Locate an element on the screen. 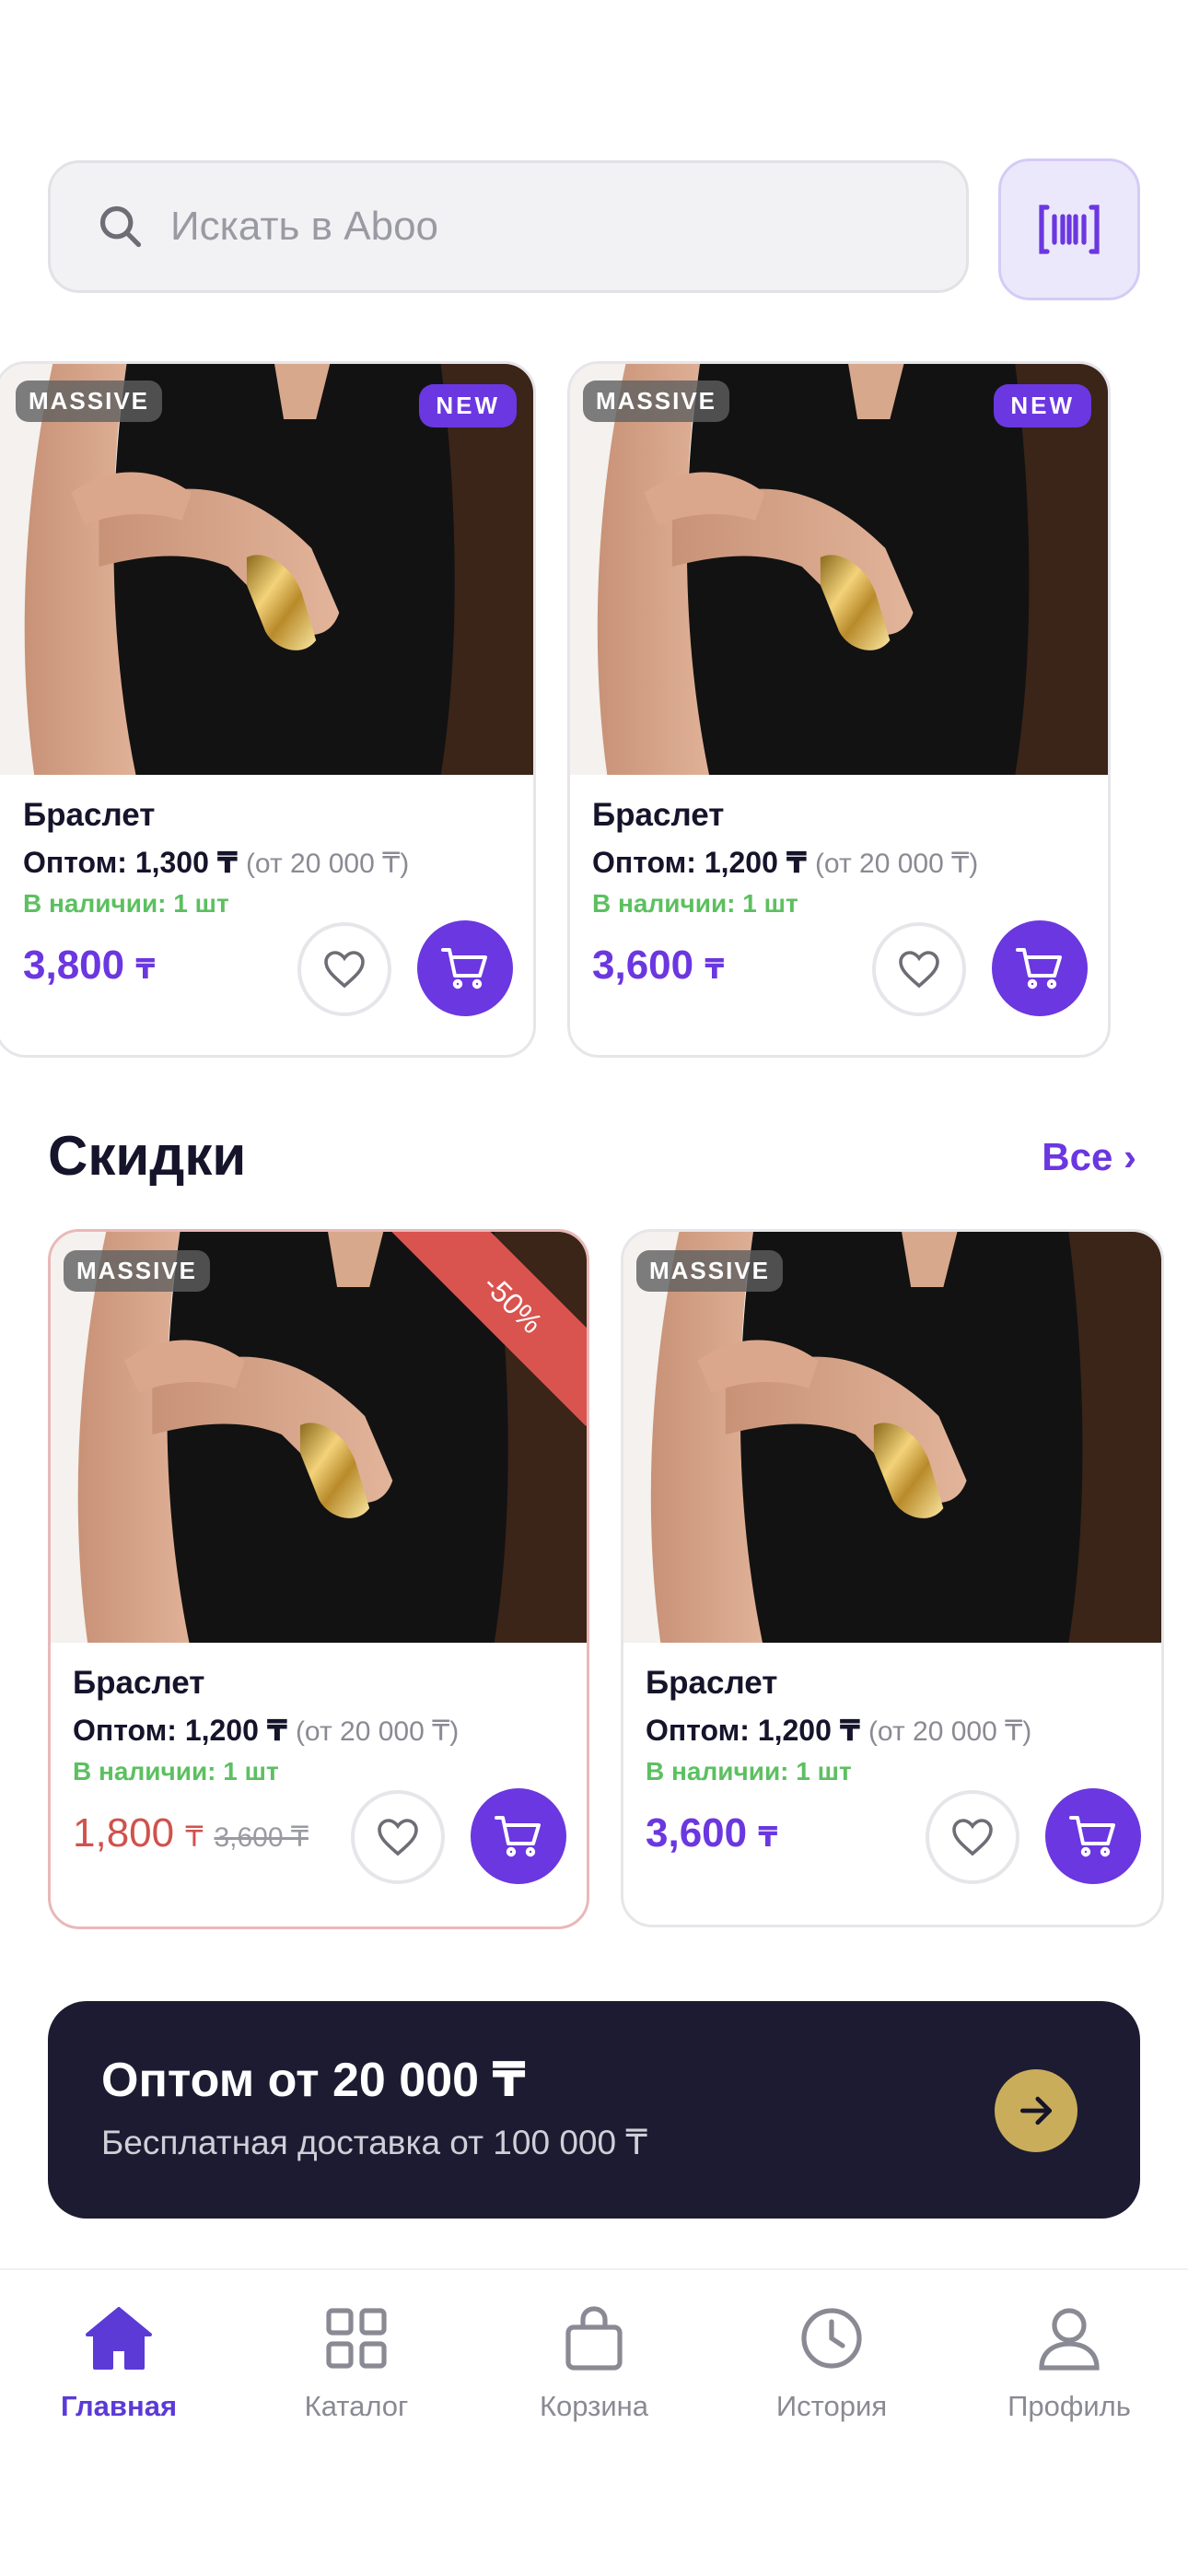 This screenshot has width=1188, height=2576. tab-home: Главная is located at coordinates (119, 2362).